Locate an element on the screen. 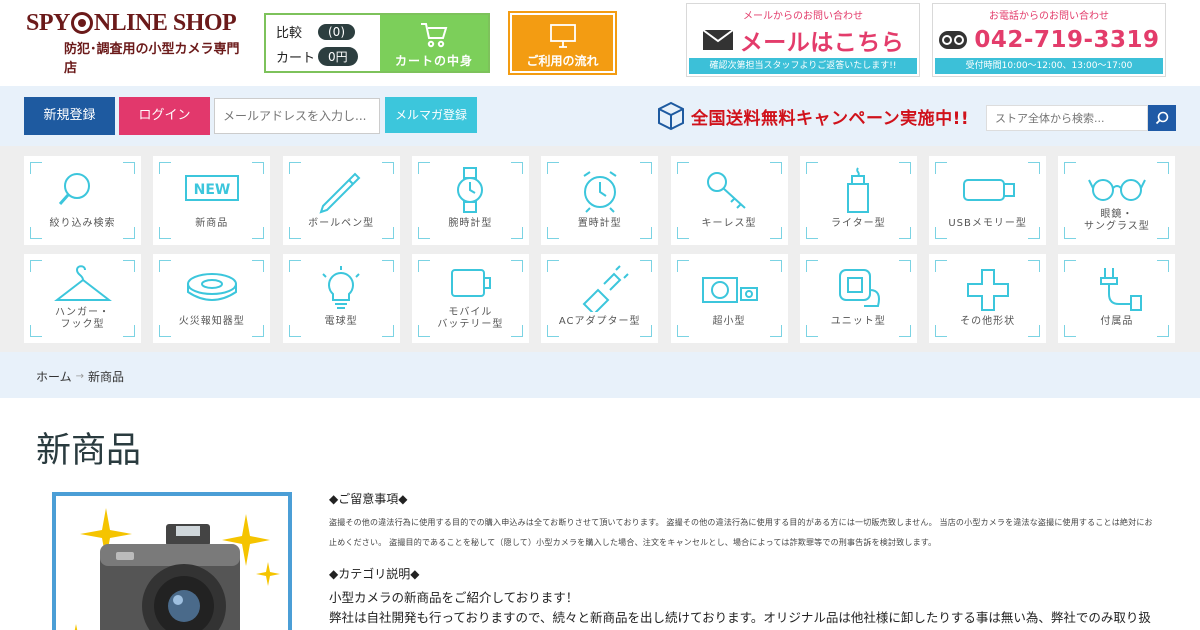 Image resolution: width=1200 pixels, height=630 pixels. lens-icon is located at coordinates (81, 23).